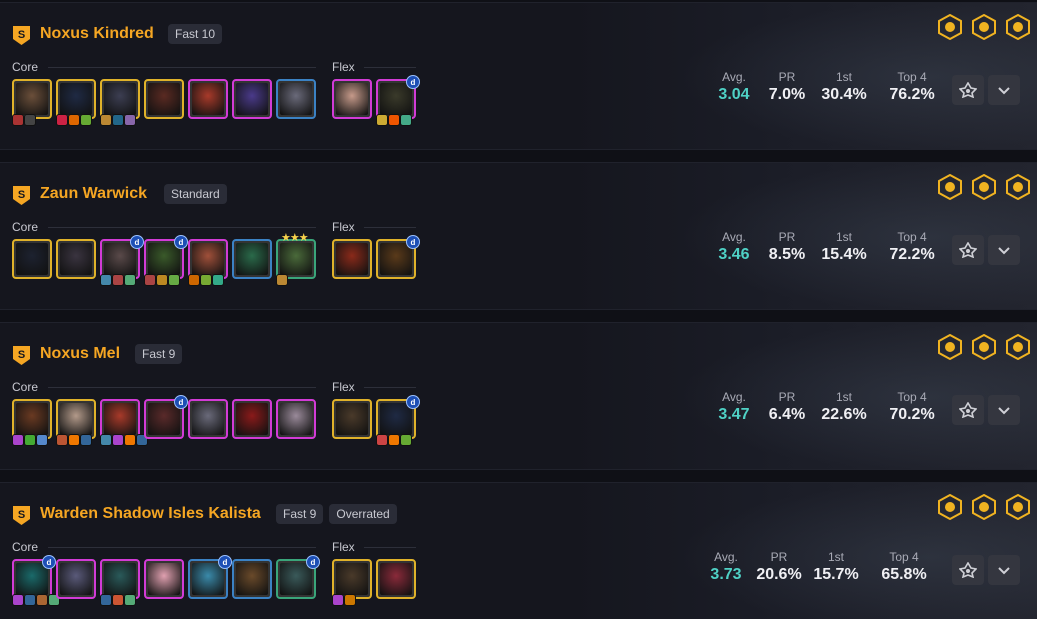 Image resolution: width=1037 pixels, height=619 pixels. What do you see at coordinates (413, 82) in the screenshot?
I see `duplicator-icon: d` at bounding box center [413, 82].